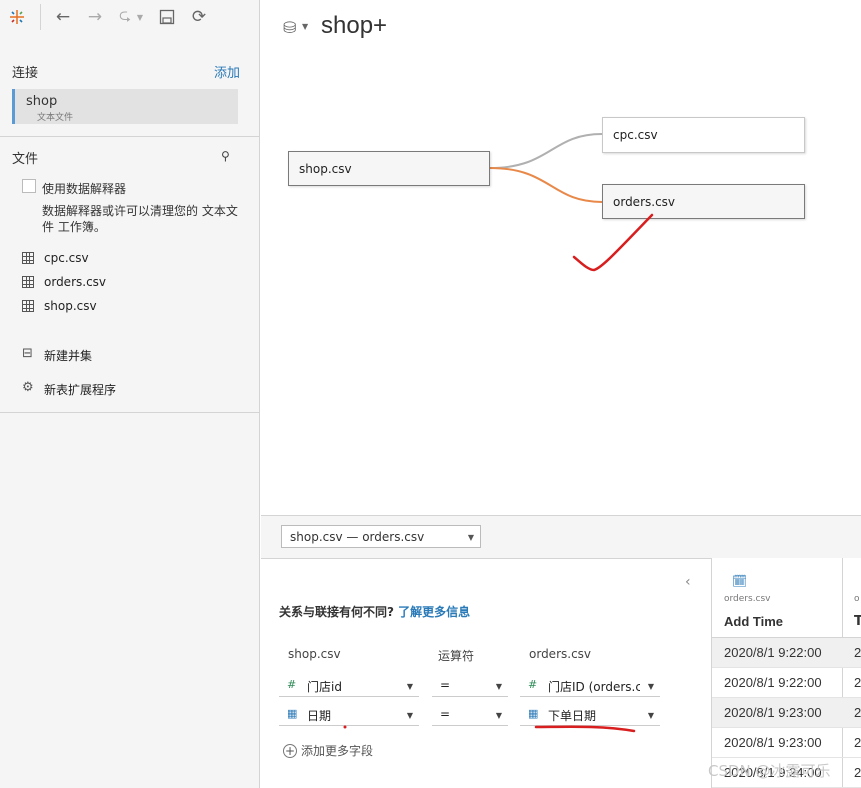  Describe the element at coordinates (739, 581) in the screenshot. I see `calendar-time-icon: 🗓` at that location.